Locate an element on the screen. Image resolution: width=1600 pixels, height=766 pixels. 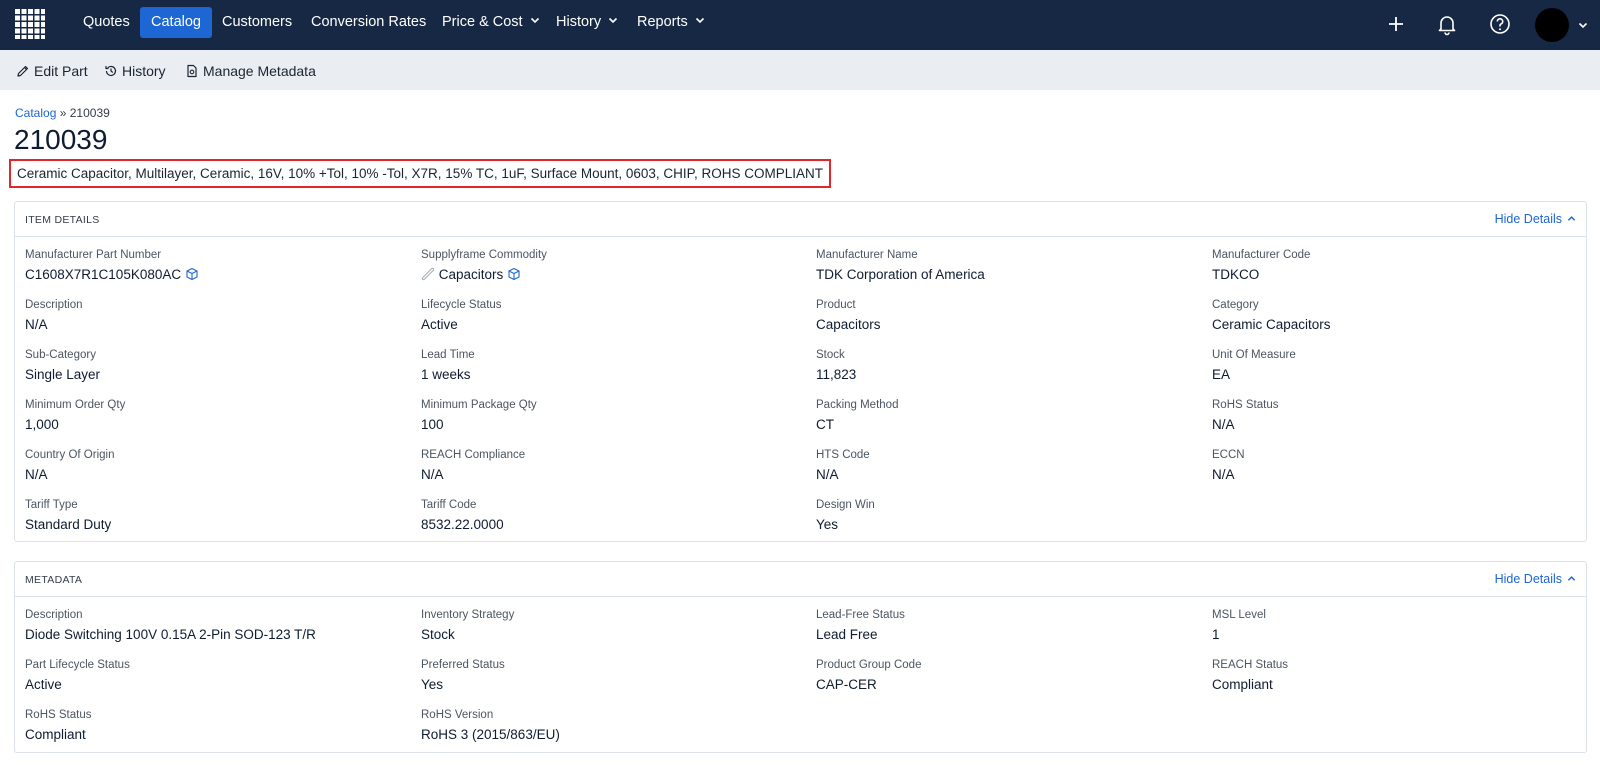
nav-label: History is located at coordinates (579, 22).